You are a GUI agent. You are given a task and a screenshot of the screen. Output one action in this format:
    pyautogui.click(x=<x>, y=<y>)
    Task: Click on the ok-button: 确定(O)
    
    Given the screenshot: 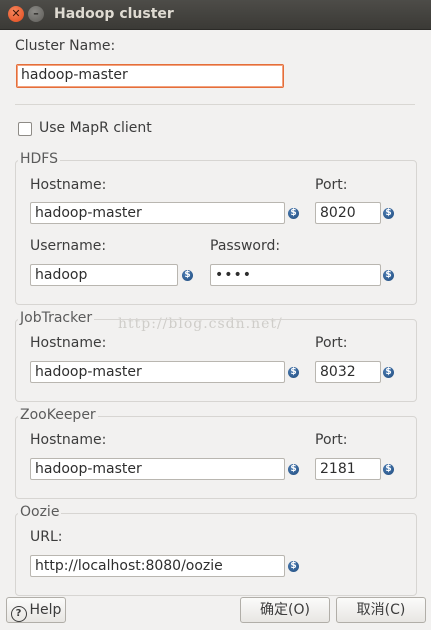 What is the action you would take?
    pyautogui.click(x=285, y=610)
    